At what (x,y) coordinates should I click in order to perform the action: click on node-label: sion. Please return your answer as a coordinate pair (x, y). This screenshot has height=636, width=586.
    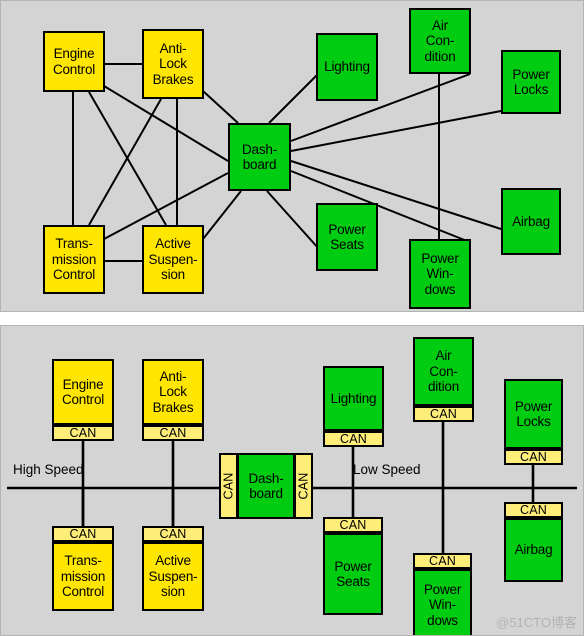
    Looking at the image, I should click on (173, 275).